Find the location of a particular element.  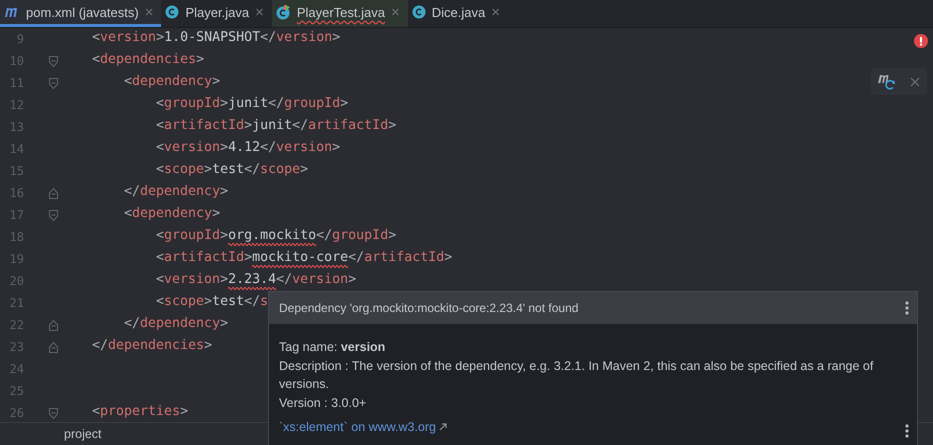

editor-tab: Dice.java × is located at coordinates (458, 13).